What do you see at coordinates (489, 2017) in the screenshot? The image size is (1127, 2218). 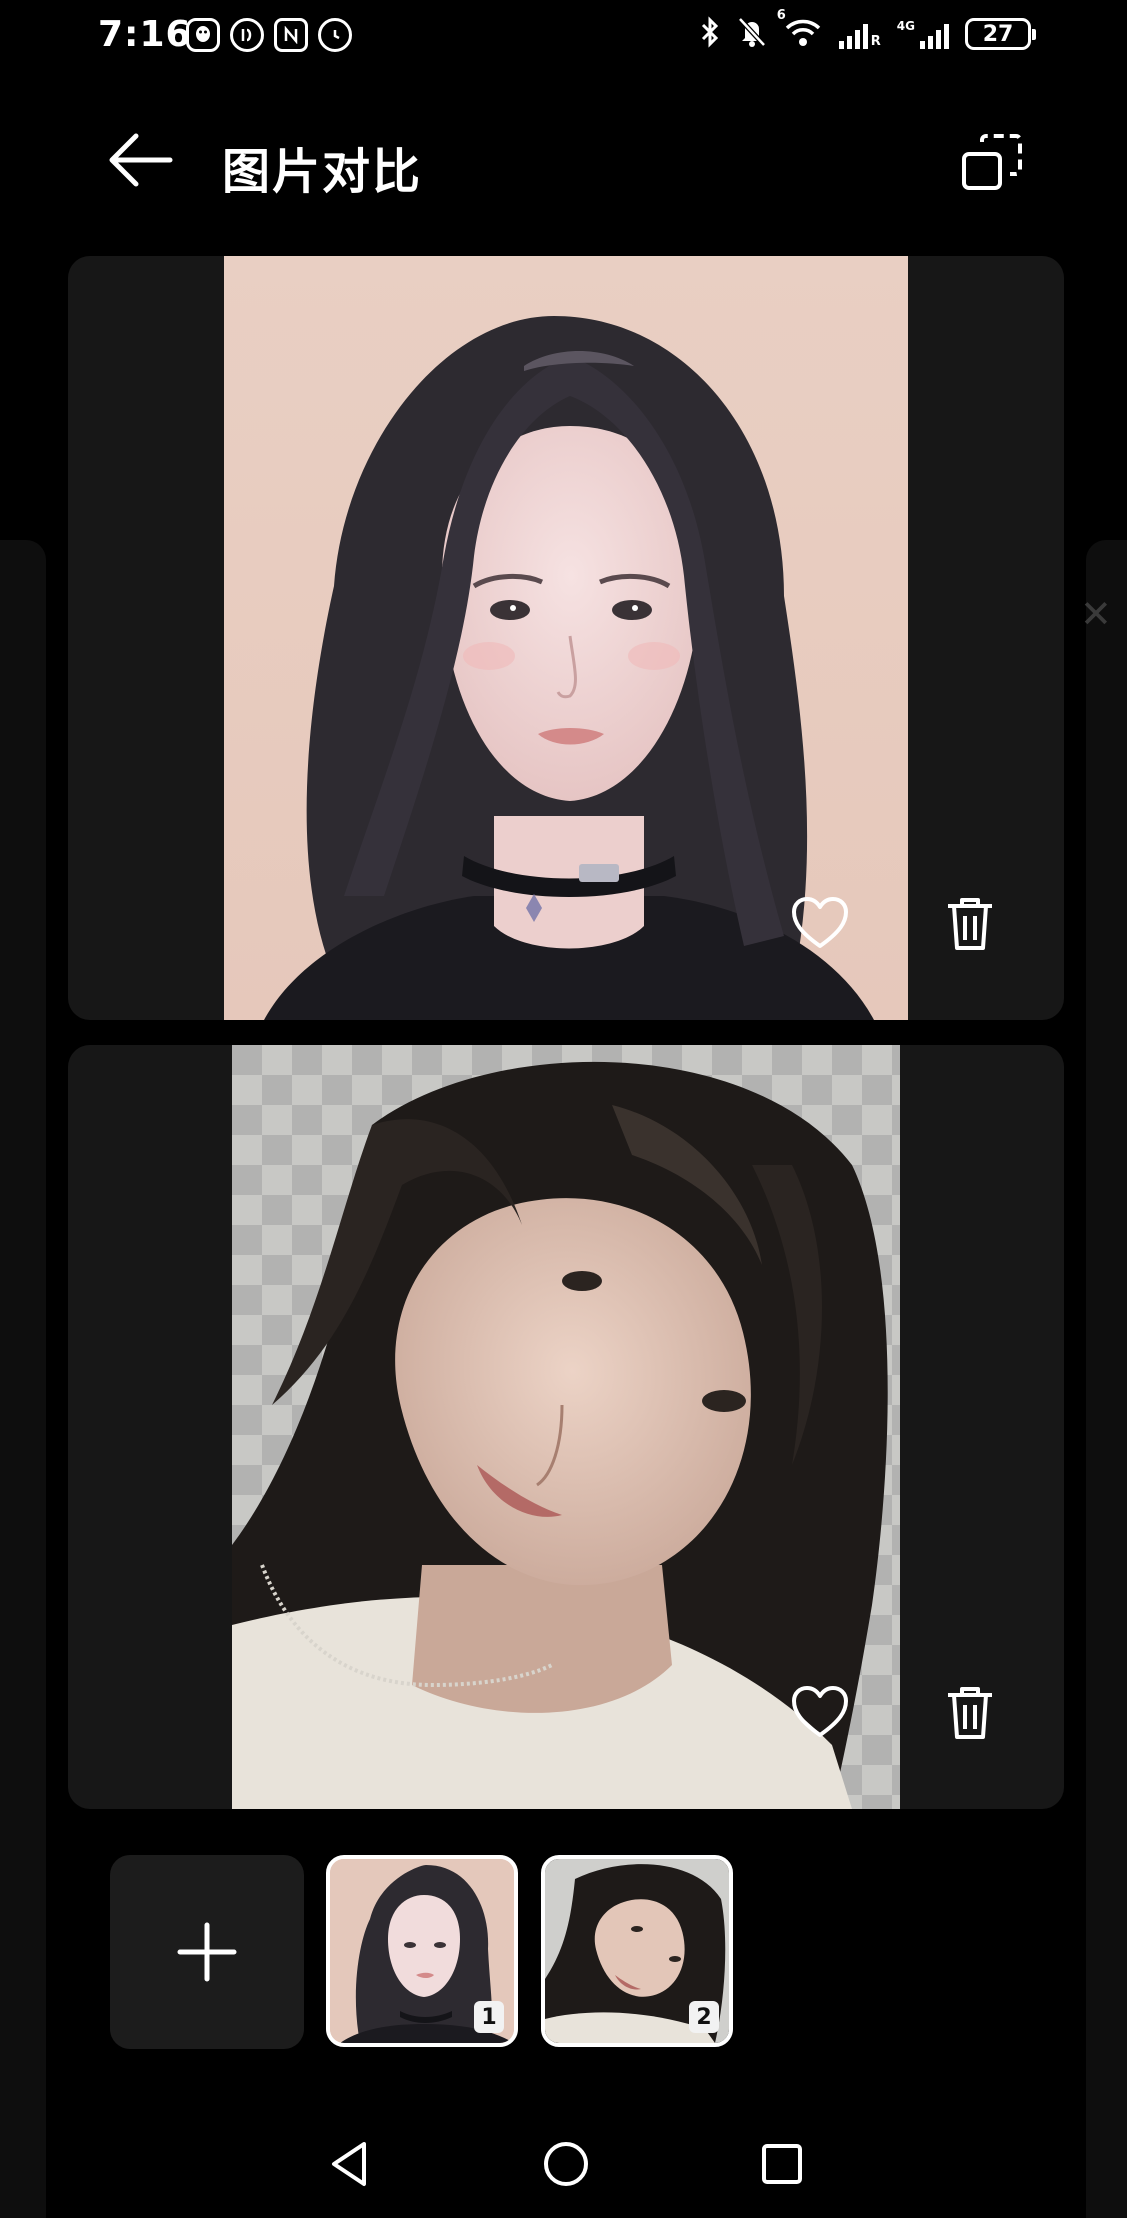 I see `thumbnail-1-badge: 1` at bounding box center [489, 2017].